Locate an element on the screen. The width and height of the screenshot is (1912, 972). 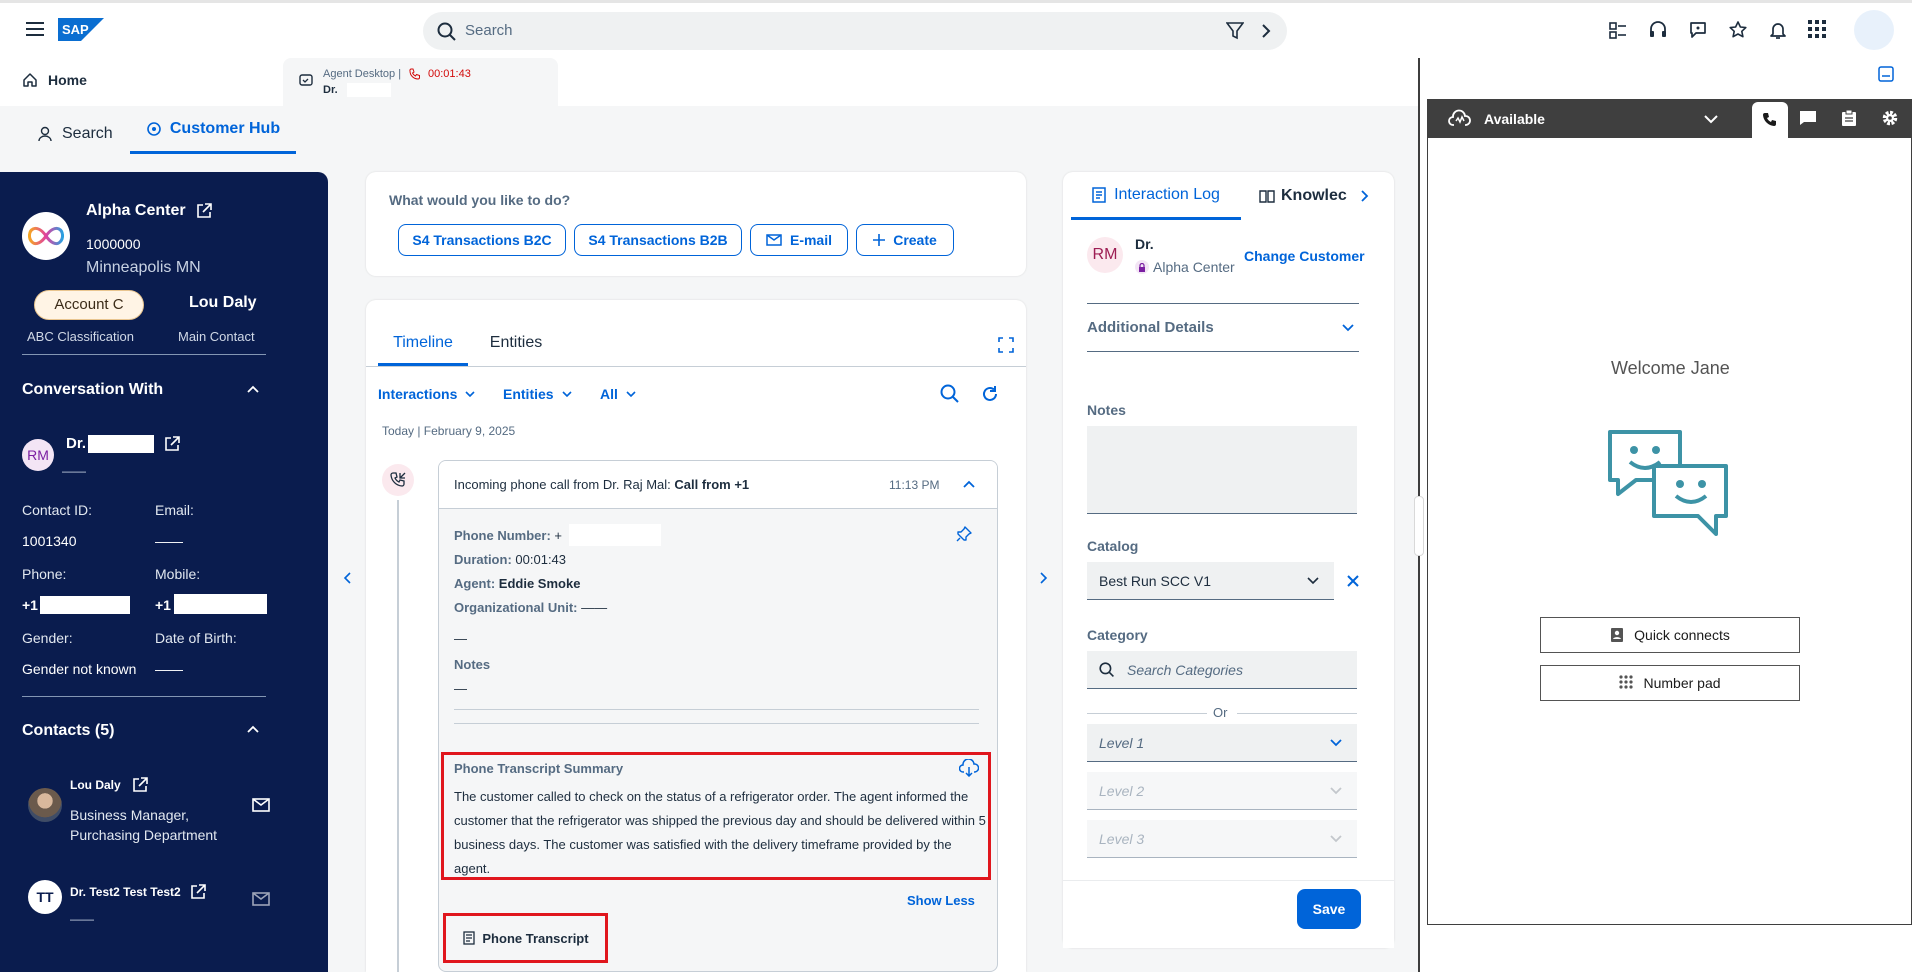
additional-details-toggle: Additional Details is located at coordinates (1223, 327).